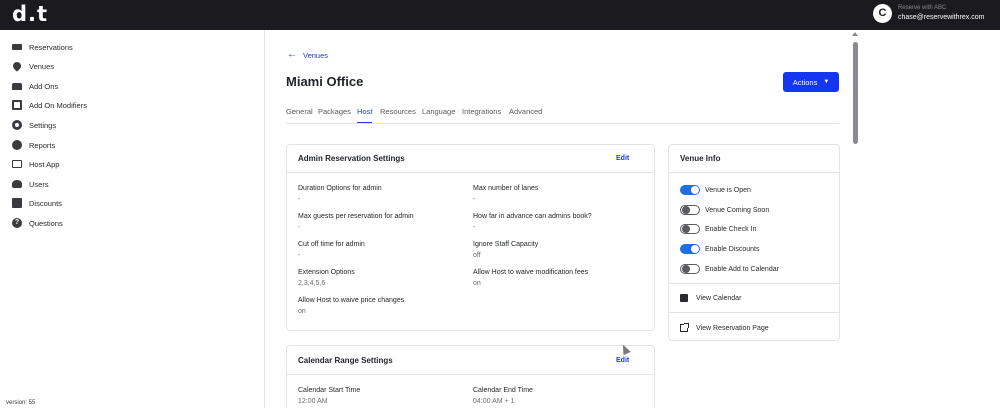 Image resolution: width=1000 pixels, height=408 pixels. I want to click on sidebar-item-add-on-modifiers: Add On Modifiers, so click(49, 105).